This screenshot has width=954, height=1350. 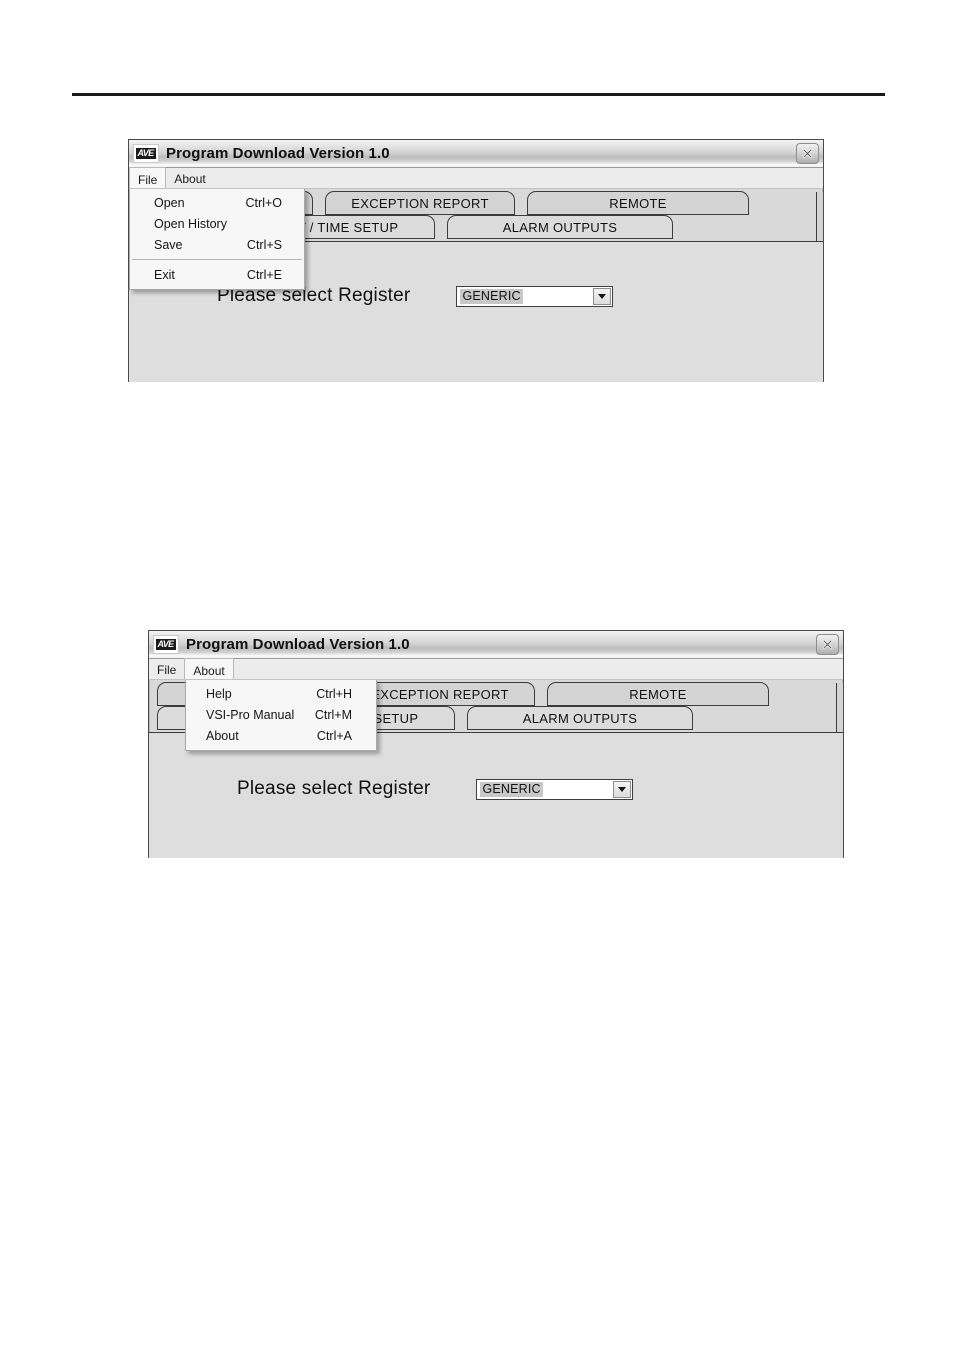 I want to click on menu-item-open-label: Open, so click(x=169, y=202).